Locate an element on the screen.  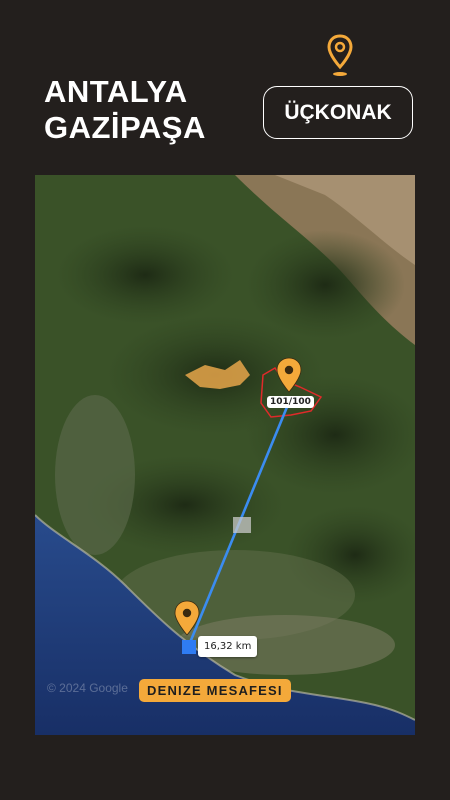
route-midpoint-marker is located at coordinates (242, 525).